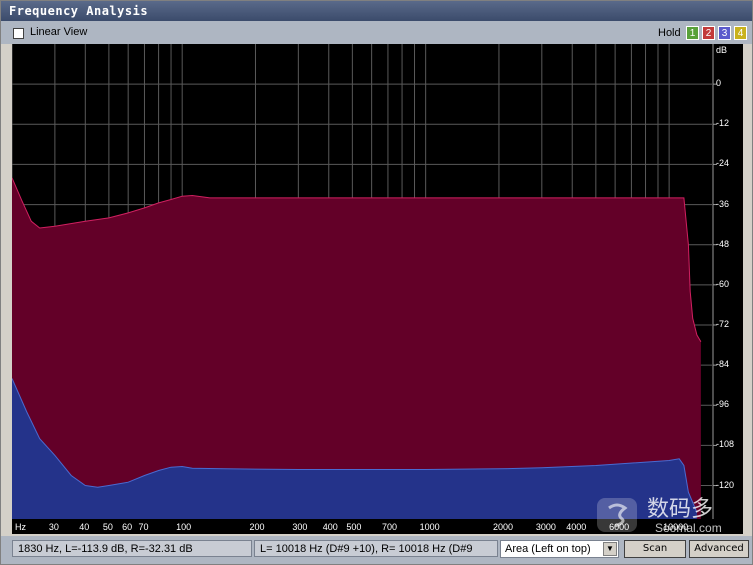  I want to click on db-tick-label: -48, so click(723, 243).